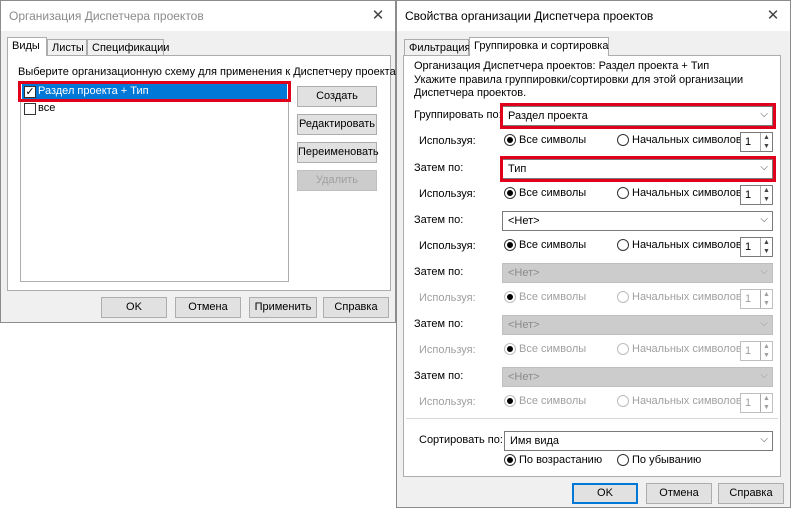 The height and width of the screenshot is (508, 791). What do you see at coordinates (529, 16) in the screenshot?
I see `right-dialog-title: Свойства организации Диспетчера проектов` at bounding box center [529, 16].